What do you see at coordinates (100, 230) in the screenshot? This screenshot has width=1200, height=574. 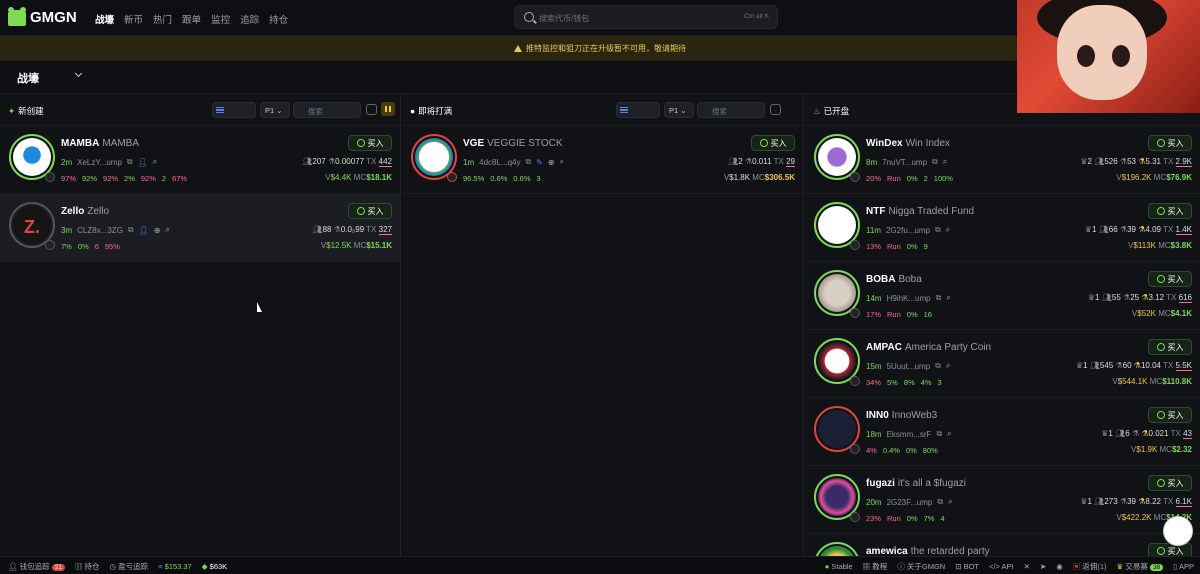 I see `token-address: CLZ8x...3ZG` at bounding box center [100, 230].